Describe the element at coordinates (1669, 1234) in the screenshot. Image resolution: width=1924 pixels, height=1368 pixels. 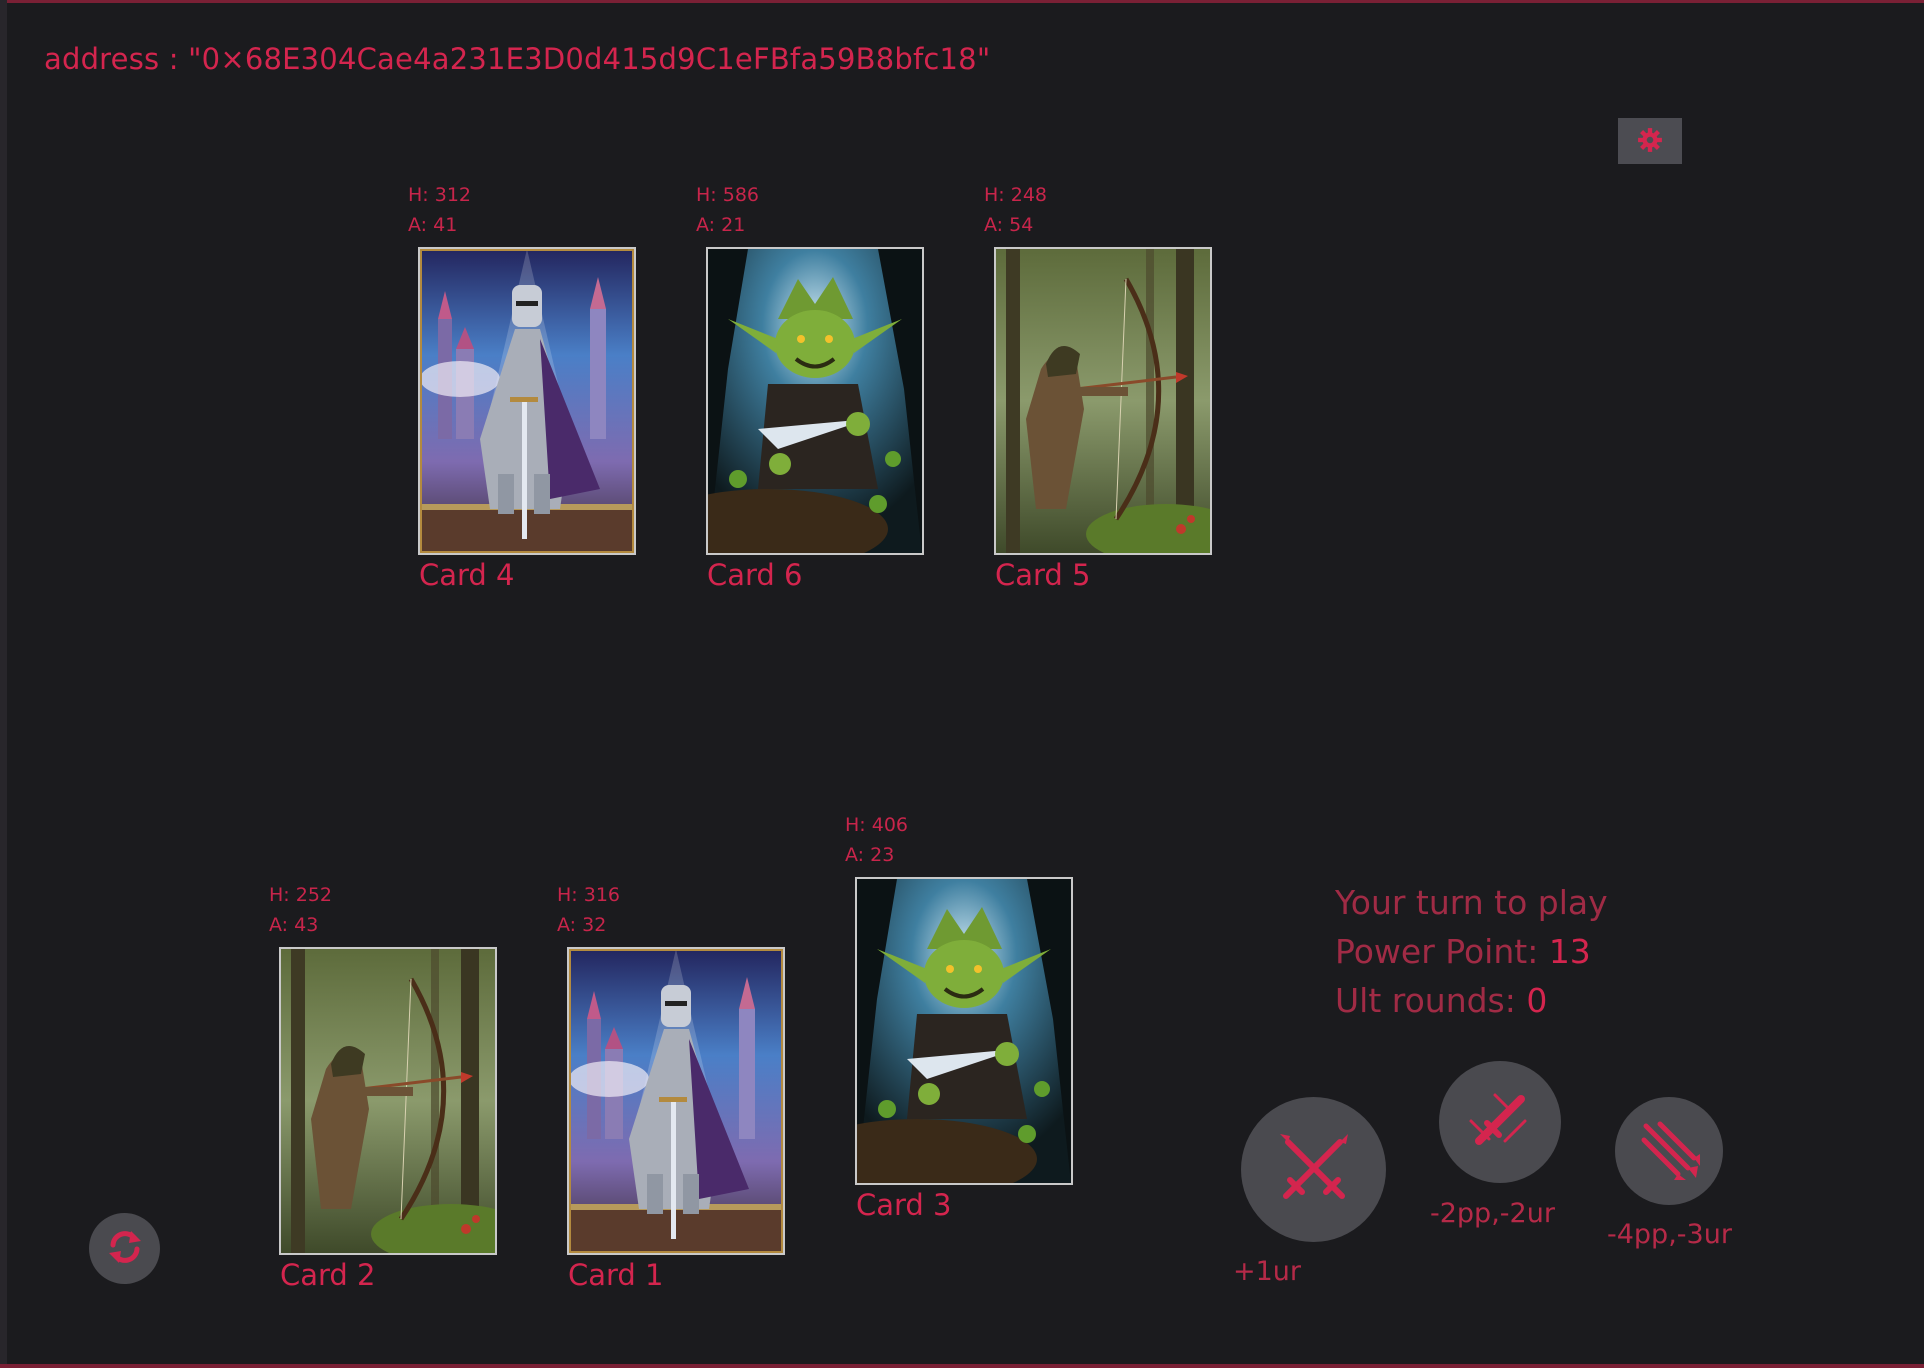
I see `ultimate-label: -4pp,-3ur` at that location.